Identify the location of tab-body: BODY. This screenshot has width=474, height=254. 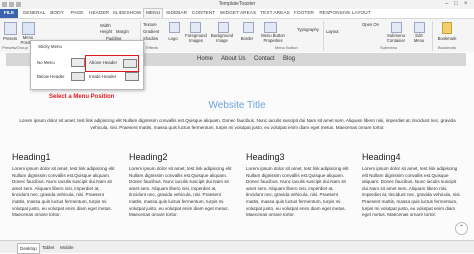
(57, 13).